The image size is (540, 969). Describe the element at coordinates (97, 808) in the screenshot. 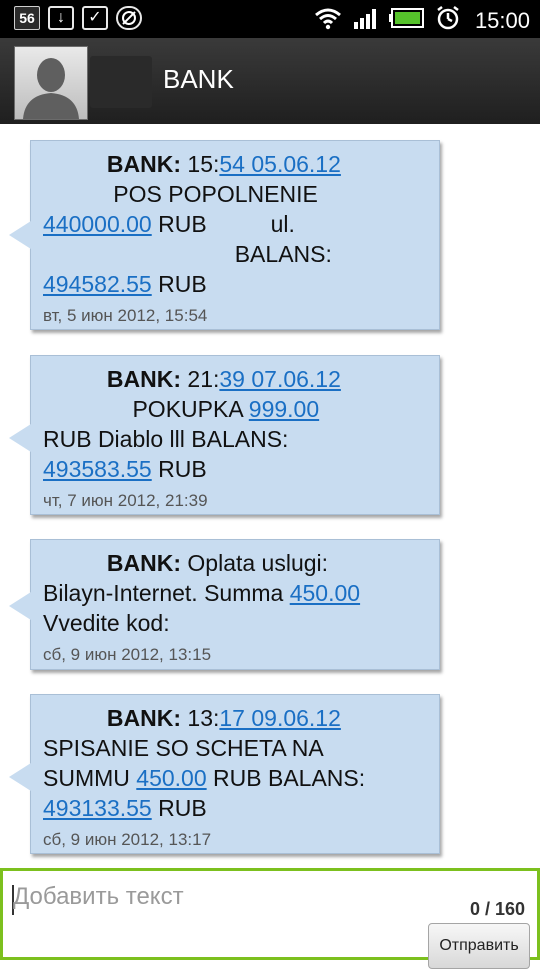

I see `message-link: 493133.55` at that location.